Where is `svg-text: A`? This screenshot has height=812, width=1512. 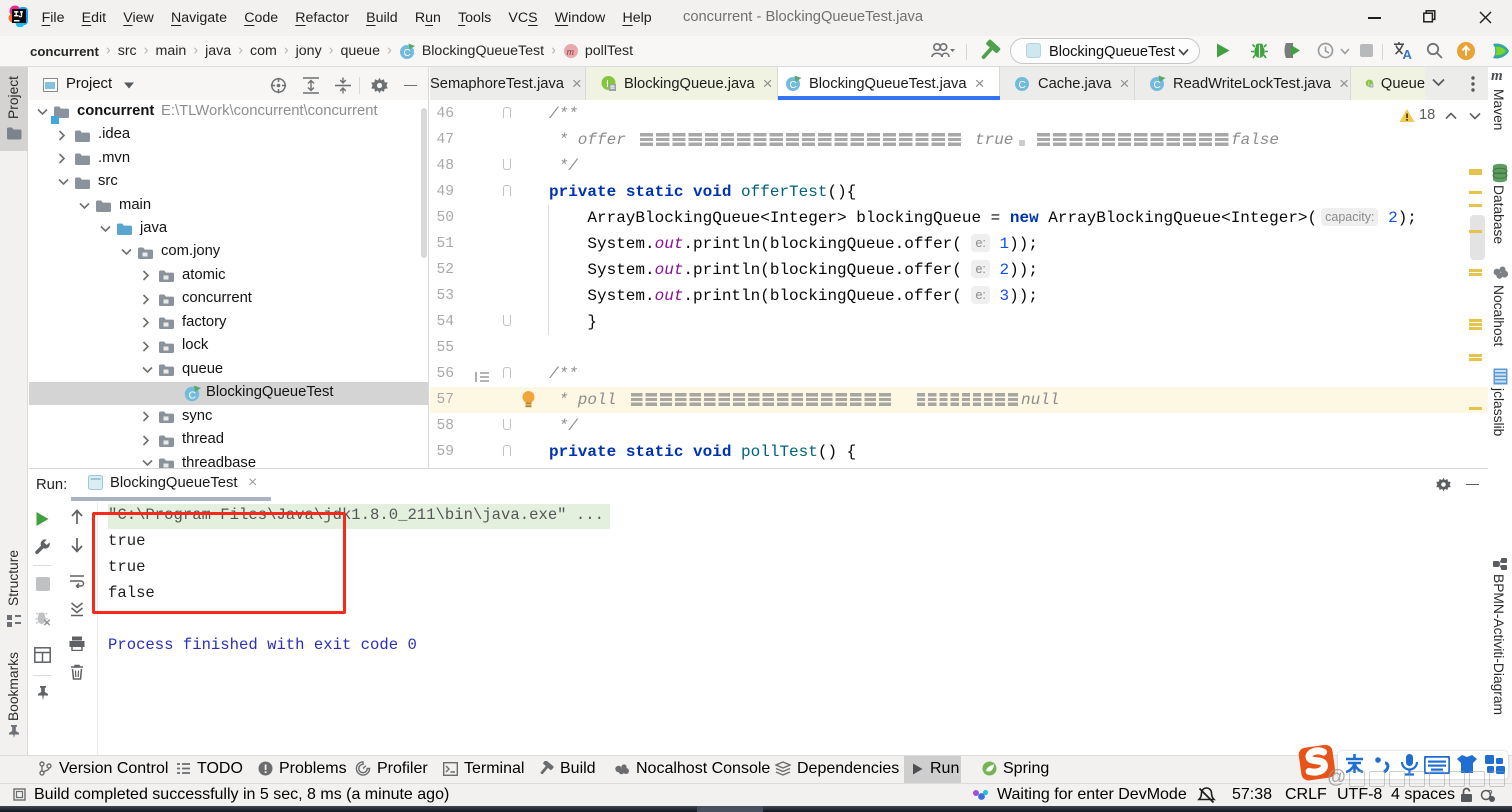
svg-text: A is located at coordinates (1408, 54).